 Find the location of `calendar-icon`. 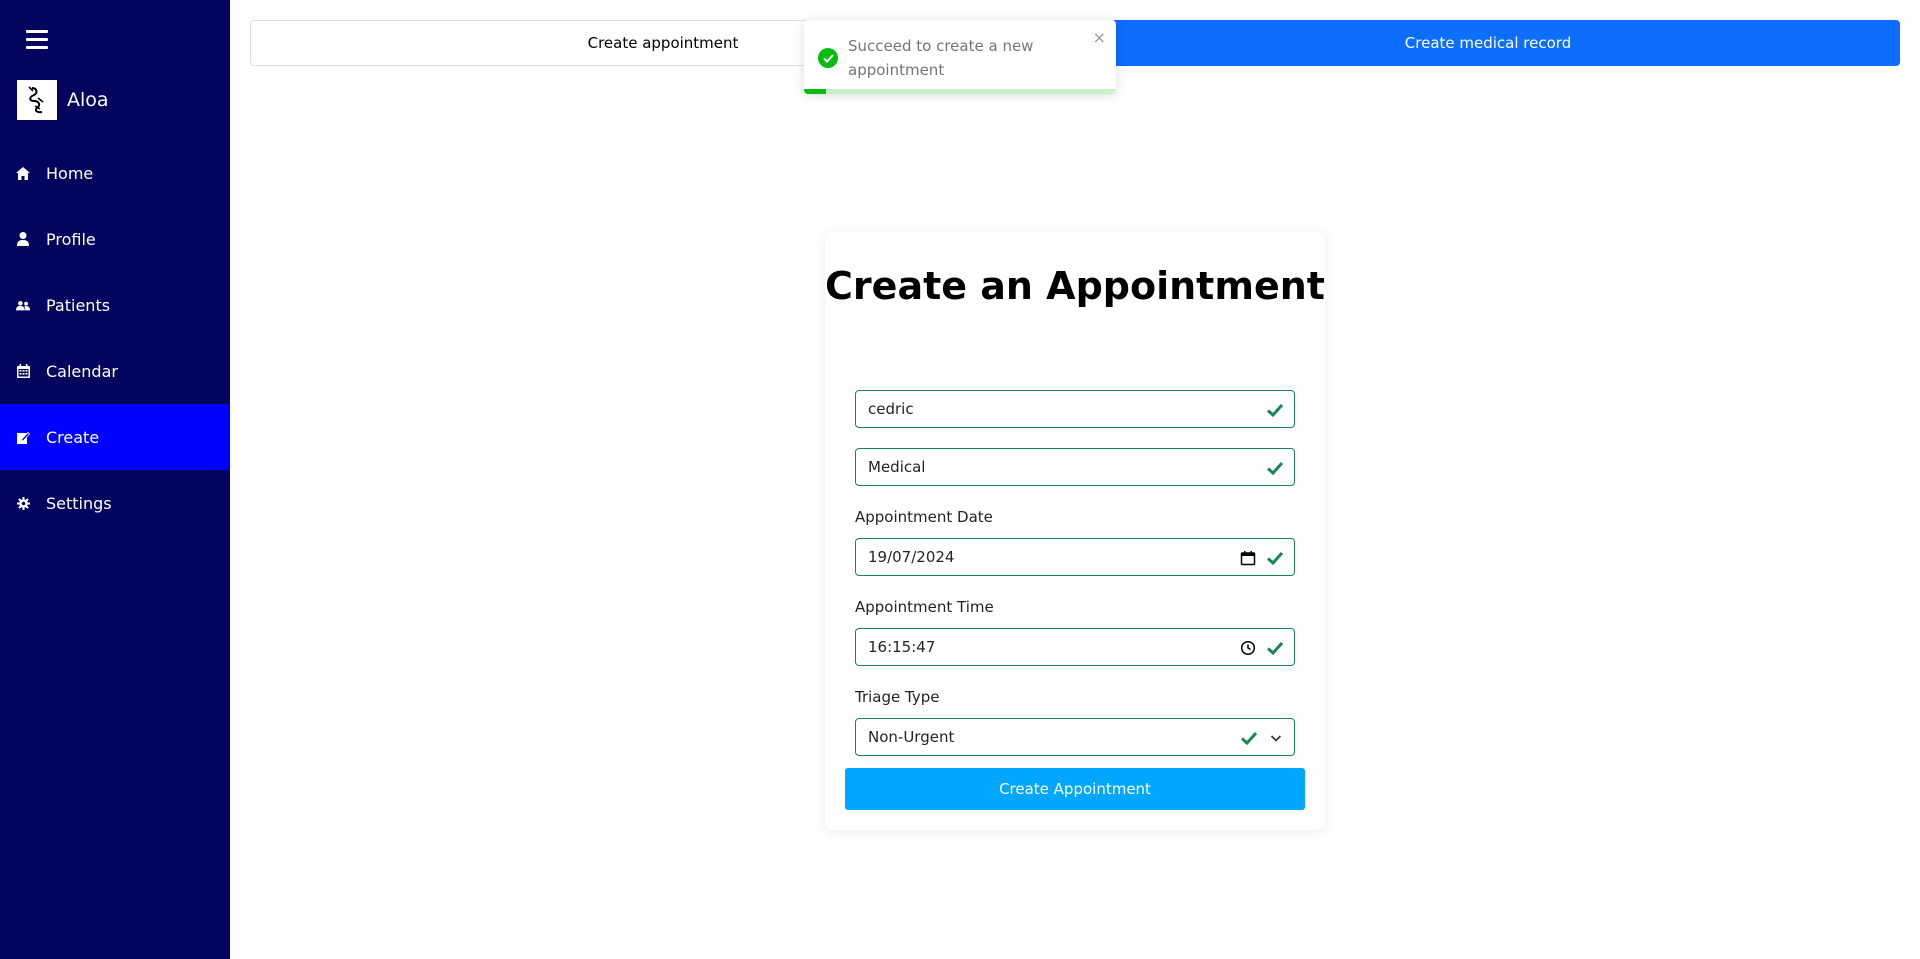

calendar-icon is located at coordinates (23, 371).